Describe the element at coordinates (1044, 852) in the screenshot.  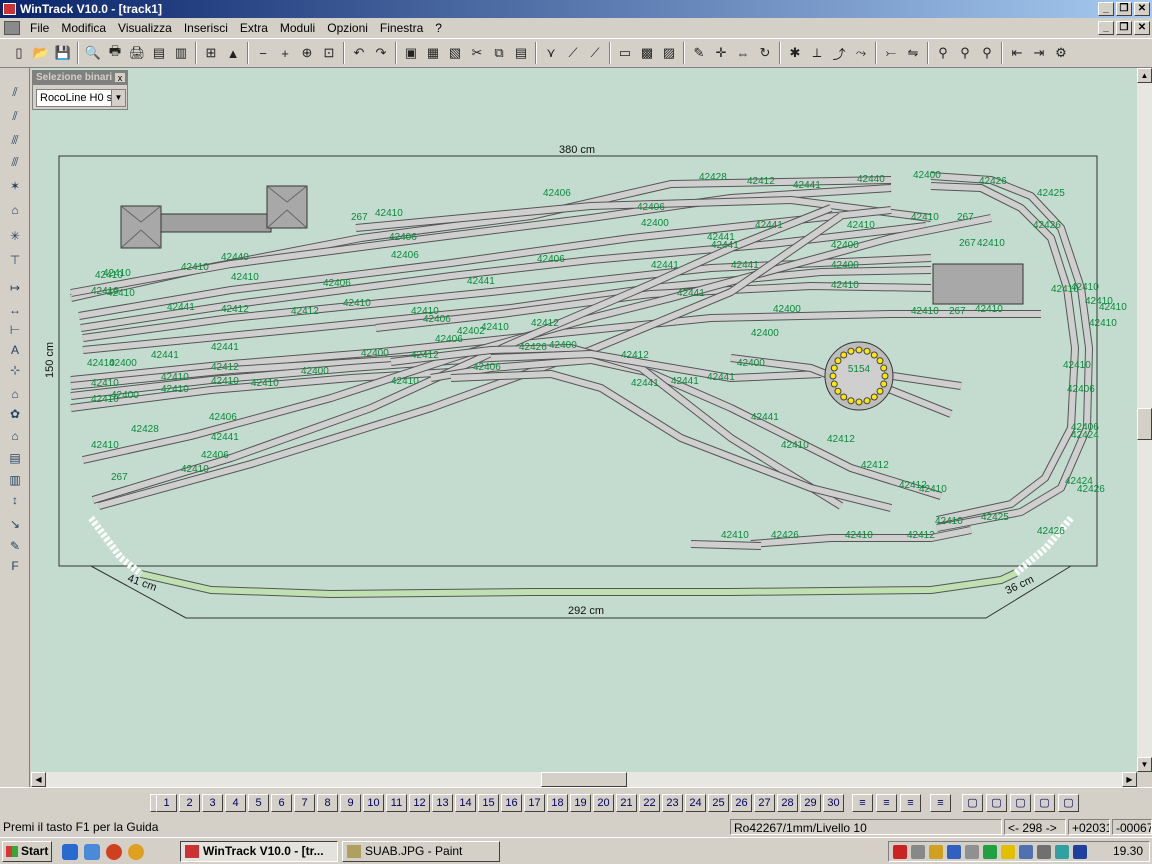
I see `tray-volume-icon` at that location.